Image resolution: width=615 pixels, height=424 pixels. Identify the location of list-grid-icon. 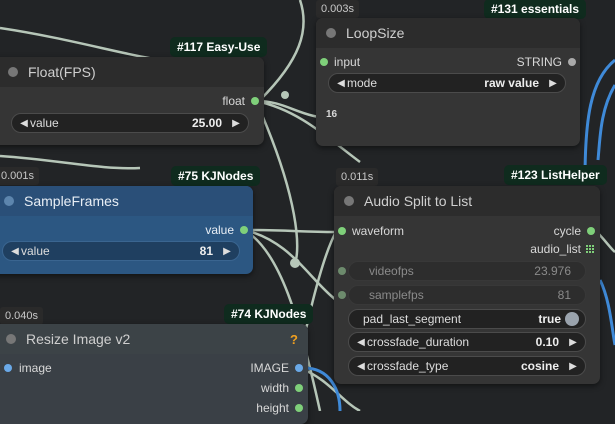
(590, 249).